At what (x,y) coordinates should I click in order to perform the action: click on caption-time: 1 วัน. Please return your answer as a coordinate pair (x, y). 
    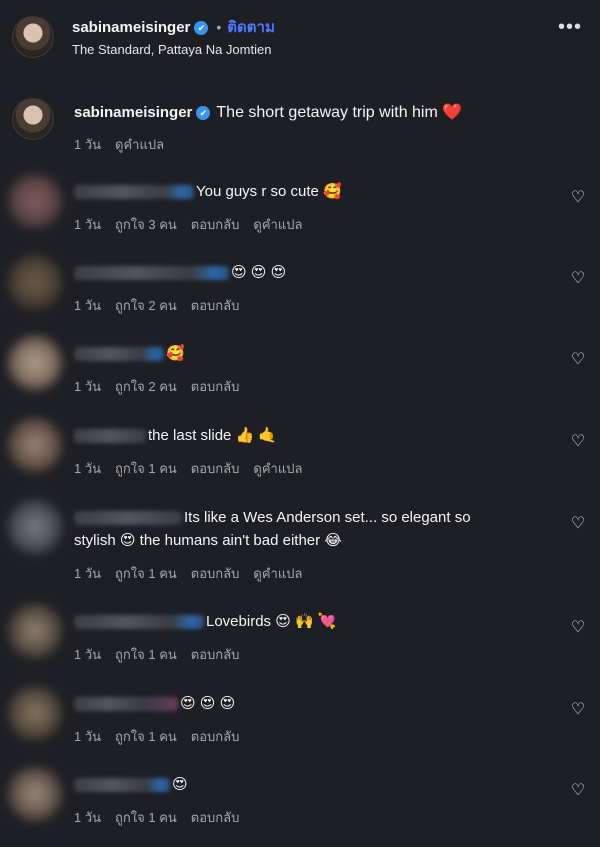
    Looking at the image, I should click on (88, 144).